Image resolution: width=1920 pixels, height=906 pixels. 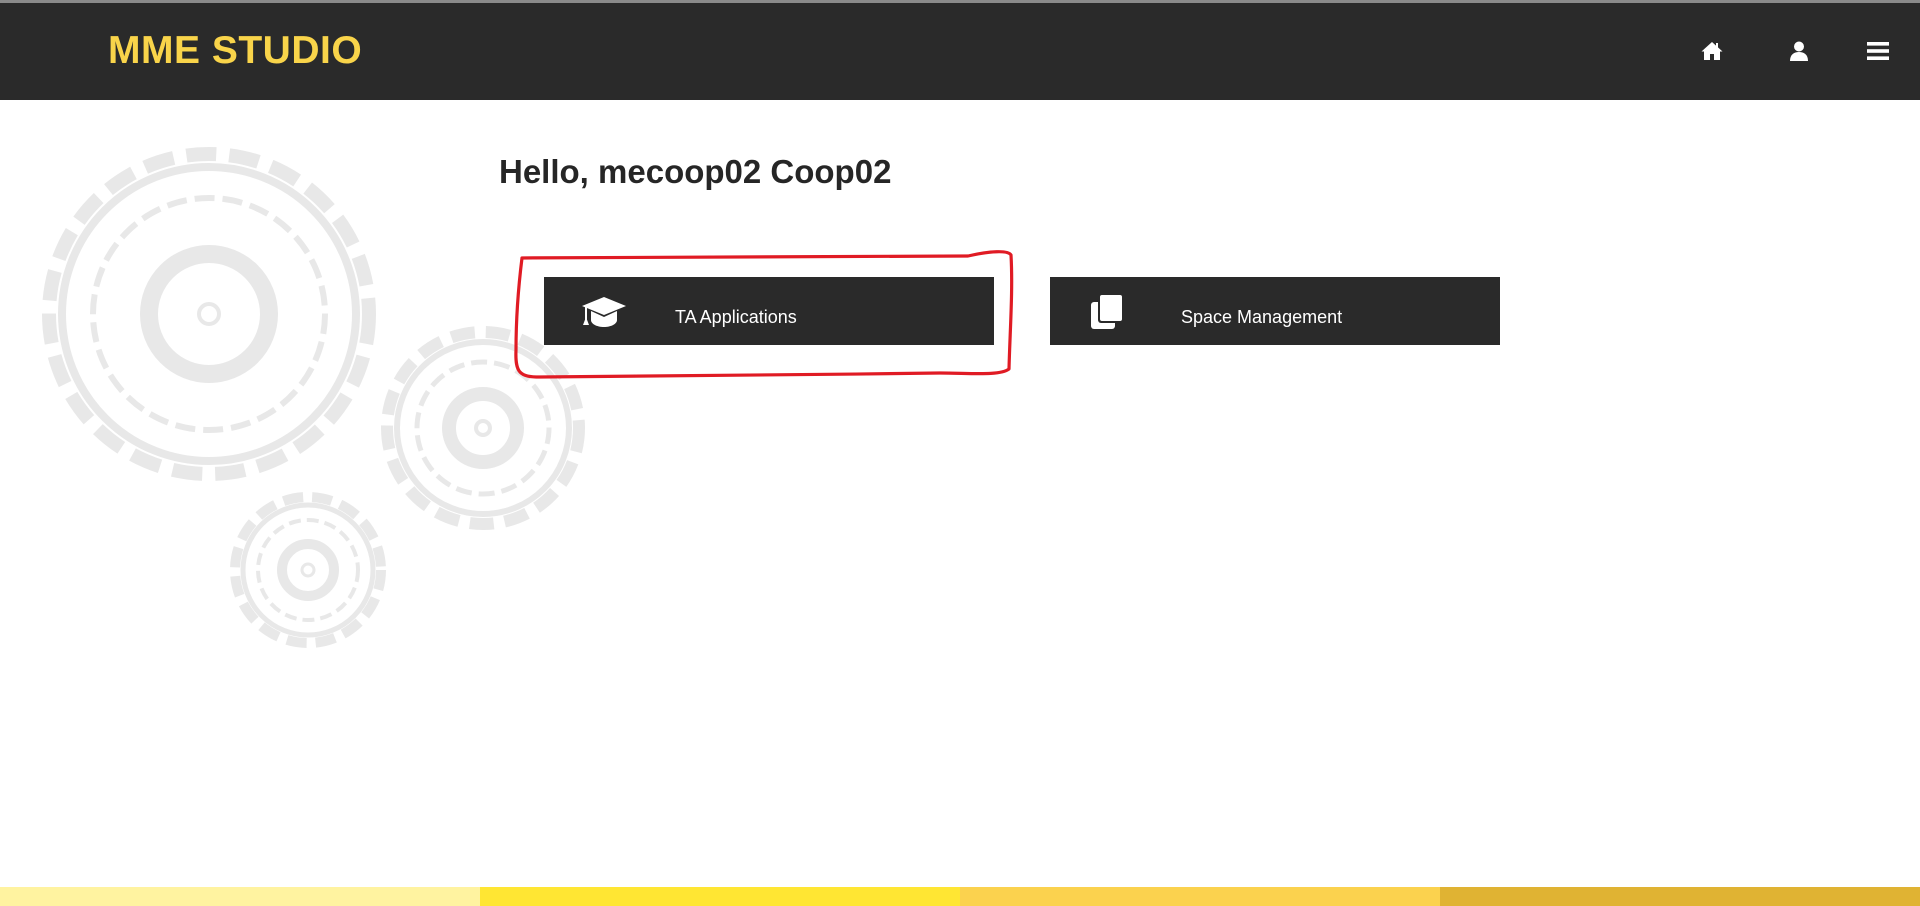 I want to click on brand-logo: MME STUDIO, so click(x=235, y=51).